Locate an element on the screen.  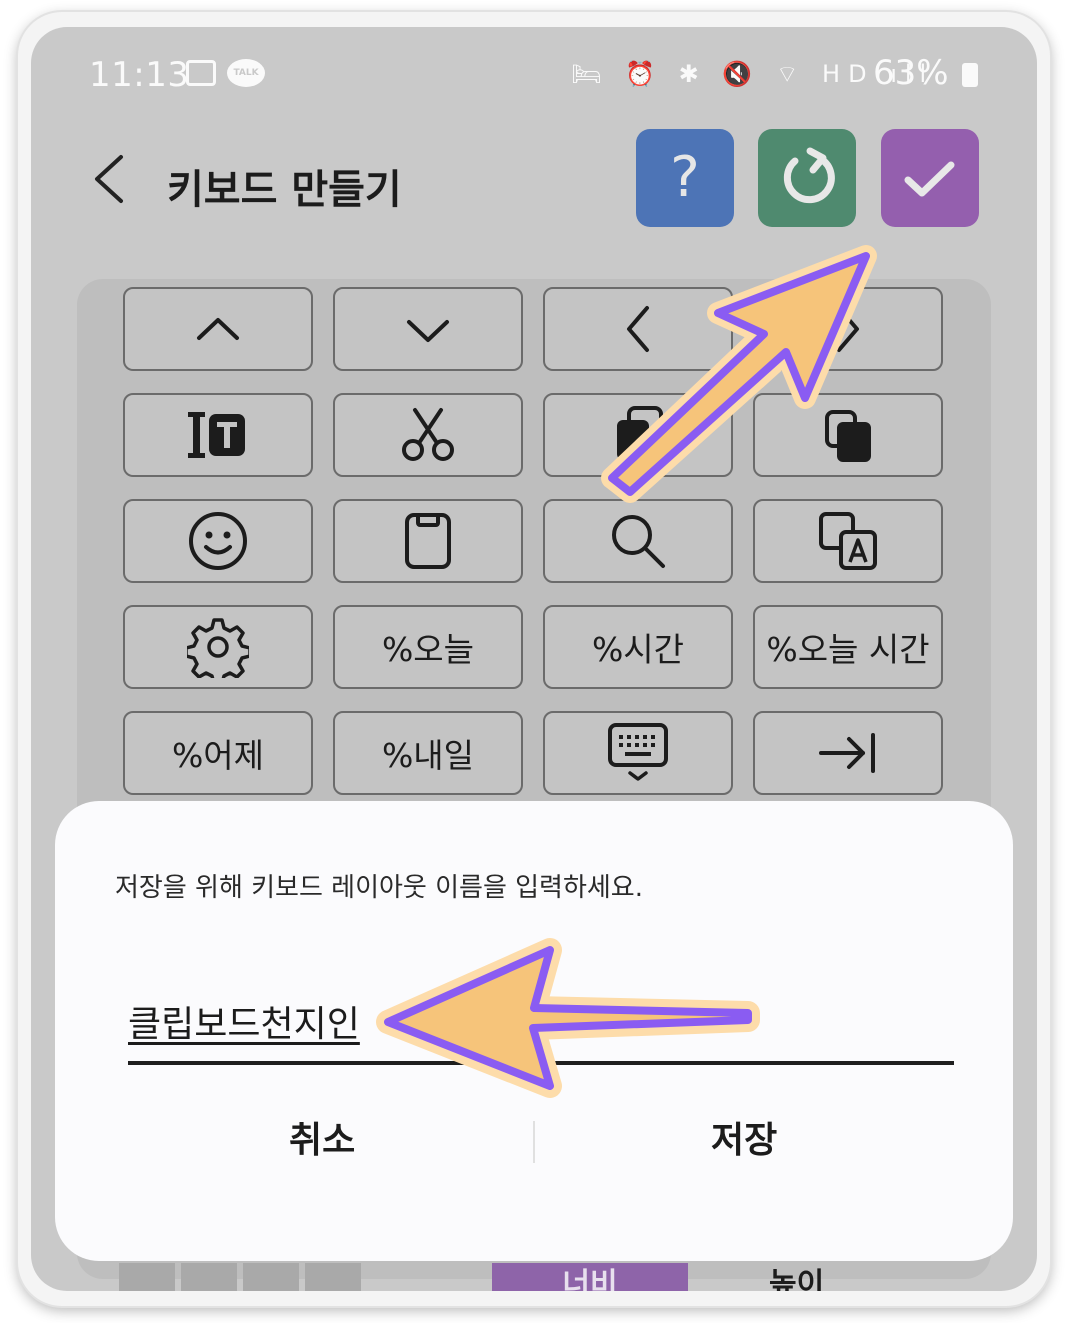
kakaotalk-icon: TALK is located at coordinates (246, 73).